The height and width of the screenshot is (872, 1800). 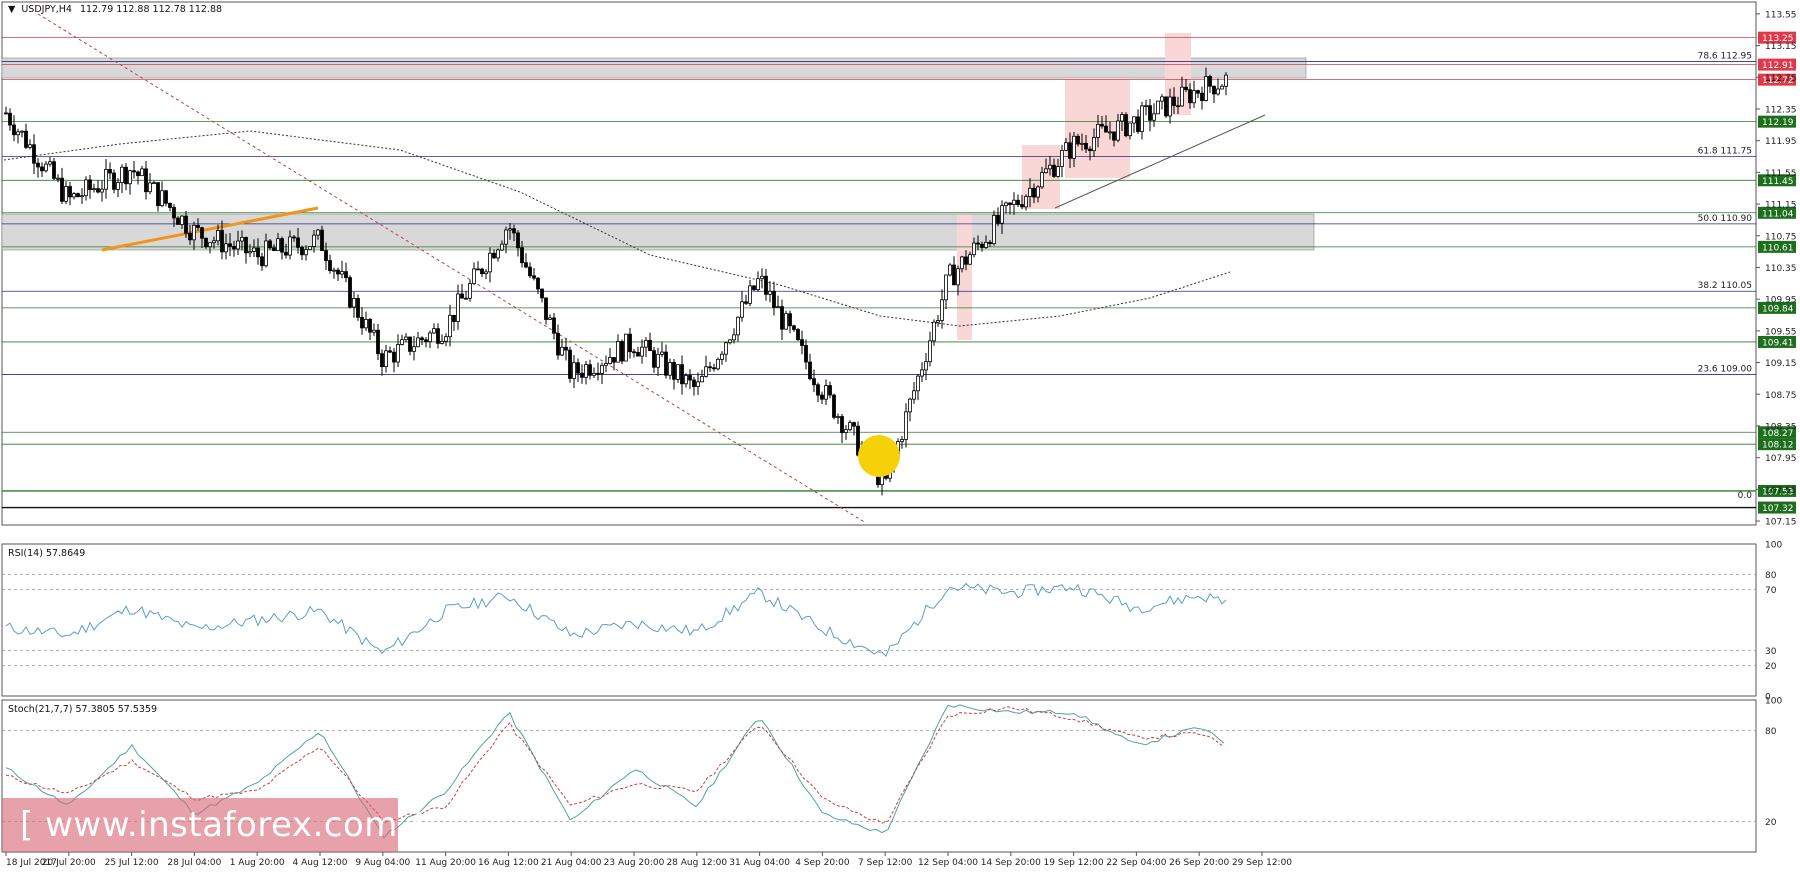 I want to click on price-tick-label: 111.15, so click(x=1781, y=206).